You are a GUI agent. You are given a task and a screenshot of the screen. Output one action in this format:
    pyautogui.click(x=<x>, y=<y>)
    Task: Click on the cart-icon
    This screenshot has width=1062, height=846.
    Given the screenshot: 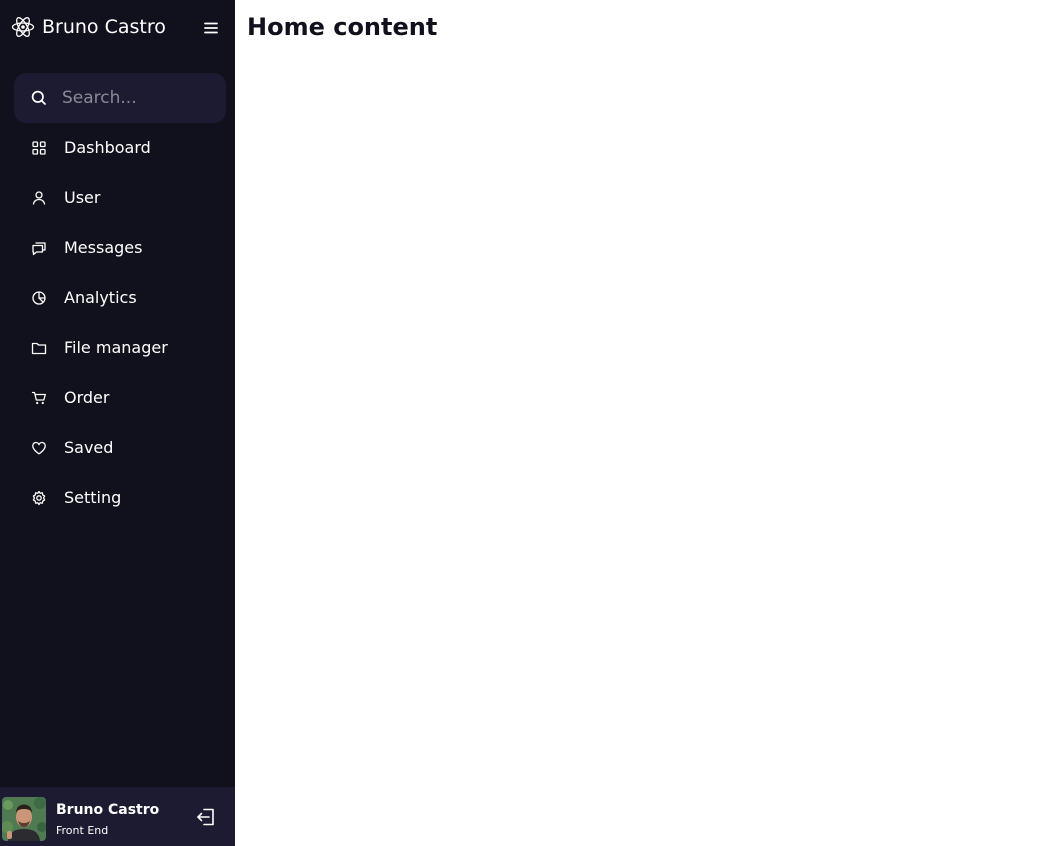 What is the action you would take?
    pyautogui.click(x=38, y=398)
    